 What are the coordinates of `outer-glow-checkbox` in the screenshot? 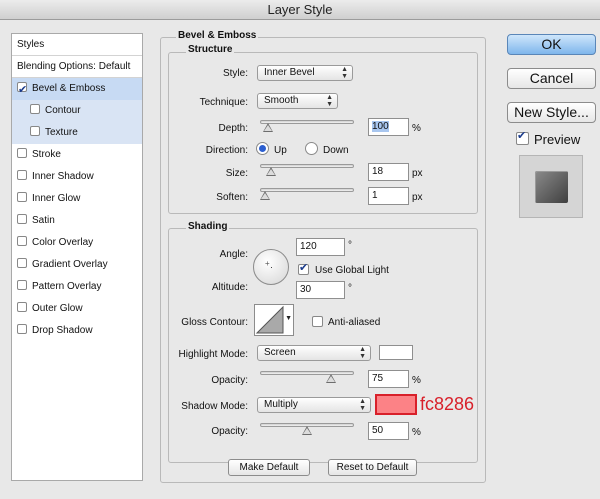 It's located at (22, 307).